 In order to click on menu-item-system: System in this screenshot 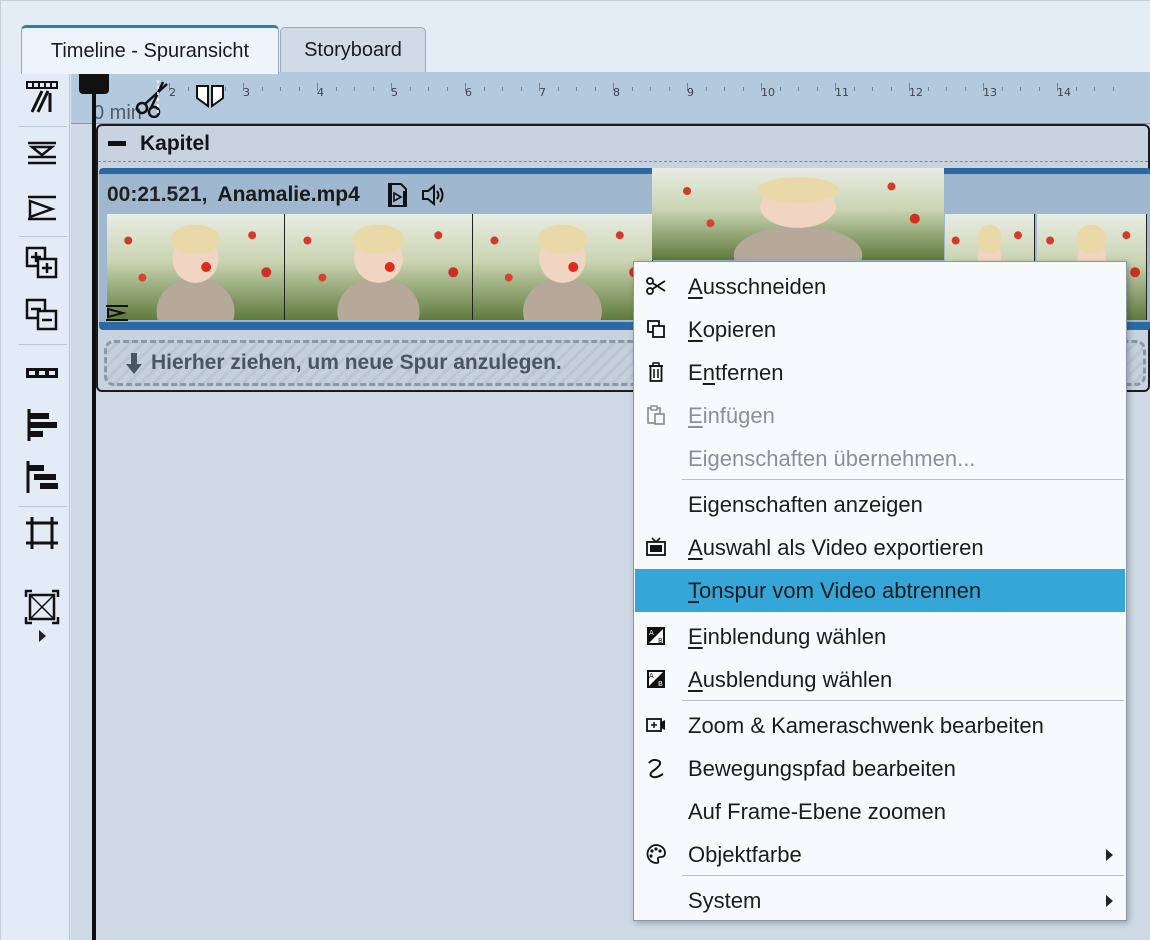, I will do `click(880, 900)`.